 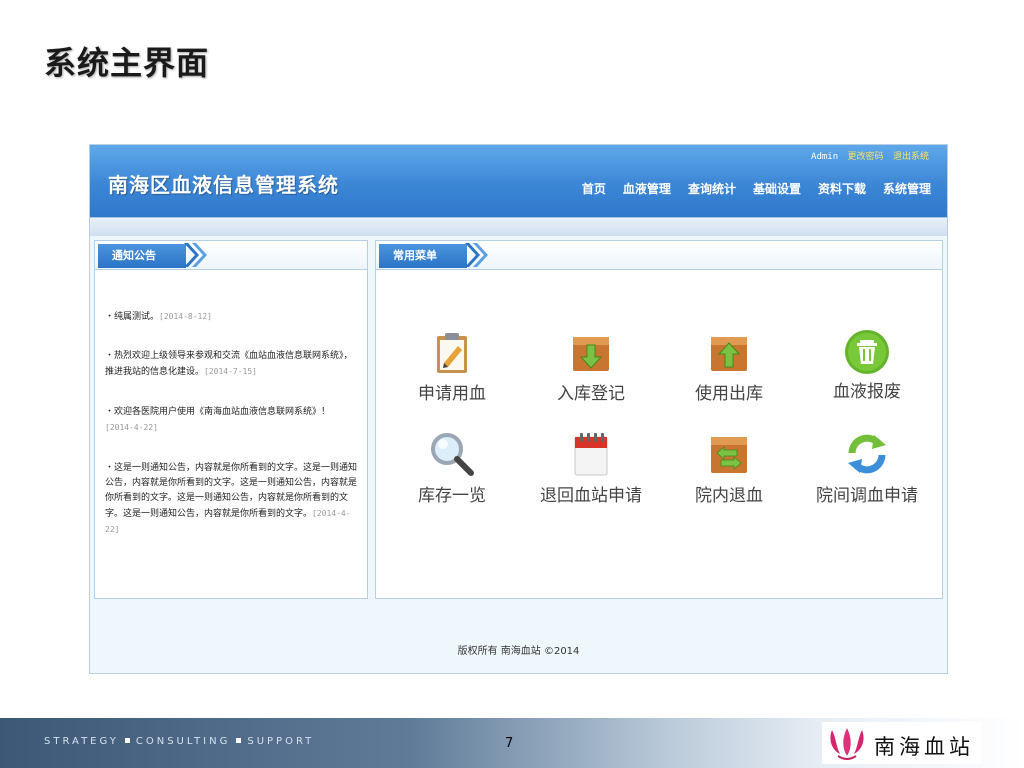 What do you see at coordinates (127, 63) in the screenshot?
I see `slide-title: 系统主界面` at bounding box center [127, 63].